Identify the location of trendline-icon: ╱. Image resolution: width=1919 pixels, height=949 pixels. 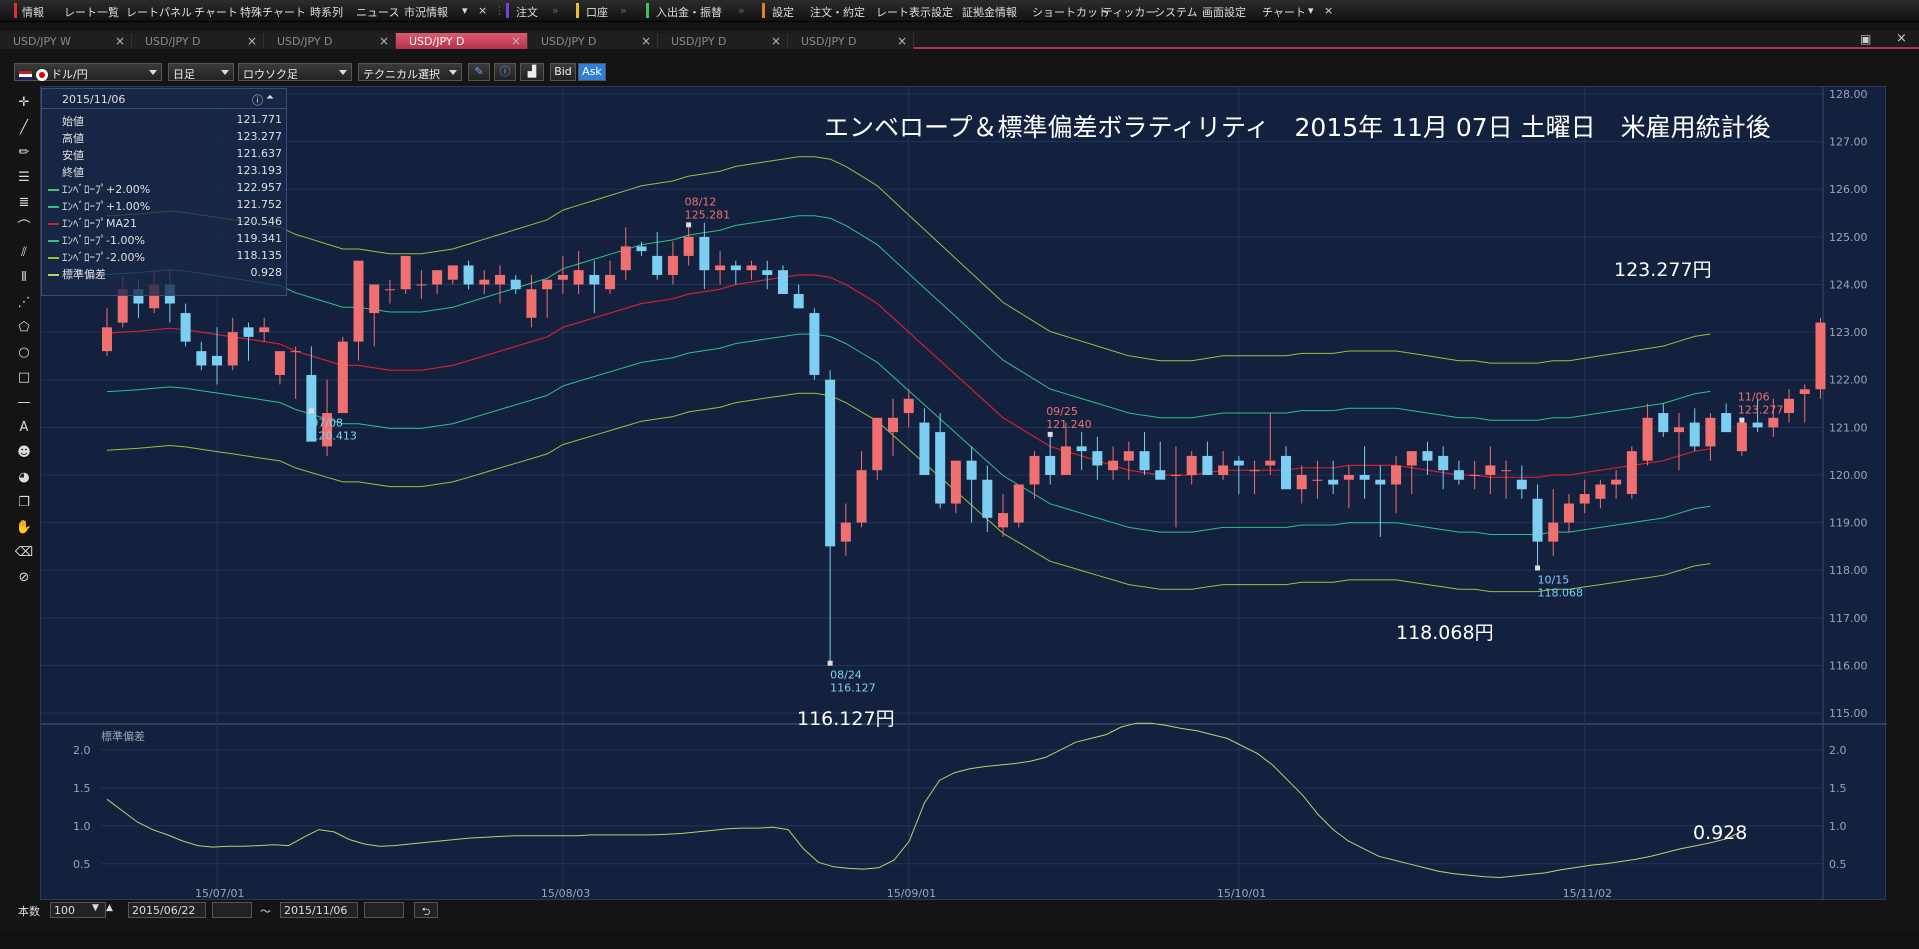
(24, 128).